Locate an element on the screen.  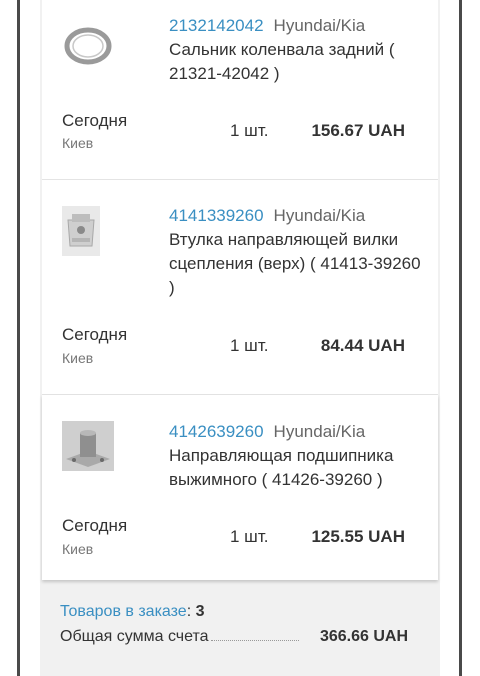
leader-dots is located at coordinates (254, 640).